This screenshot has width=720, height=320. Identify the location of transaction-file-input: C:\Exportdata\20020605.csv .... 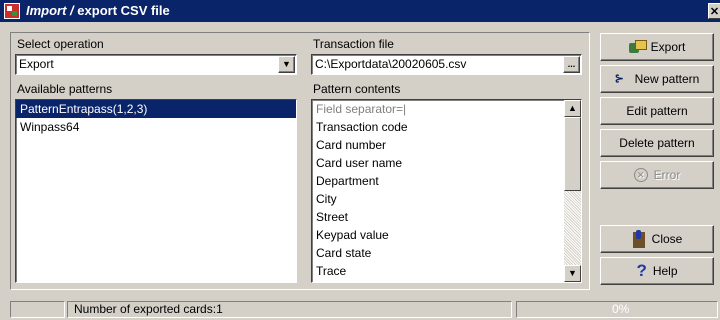
(446, 64).